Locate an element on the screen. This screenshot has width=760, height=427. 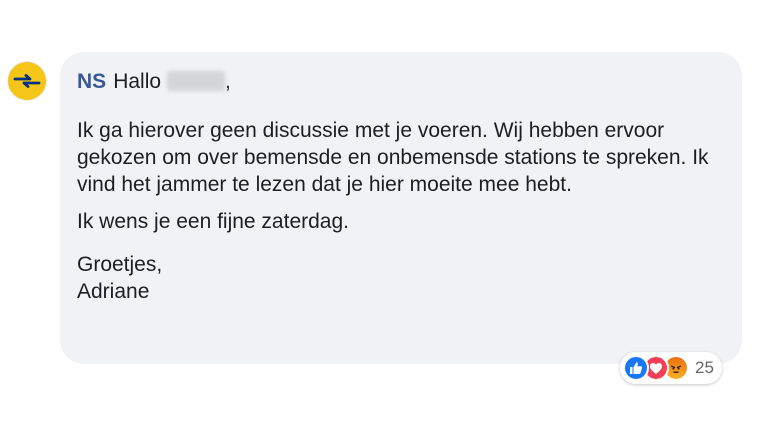
greeting-comma: , is located at coordinates (228, 81).